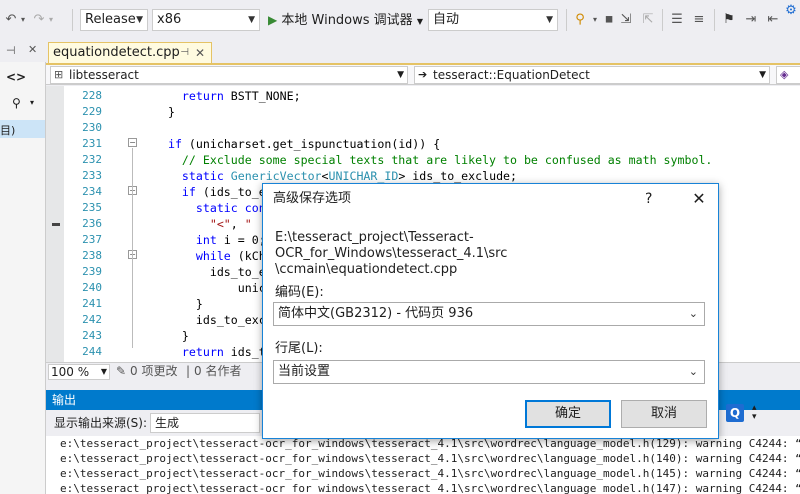  What do you see at coordinates (205, 423) in the screenshot?
I see `output-source-select: 生成` at bounding box center [205, 423].